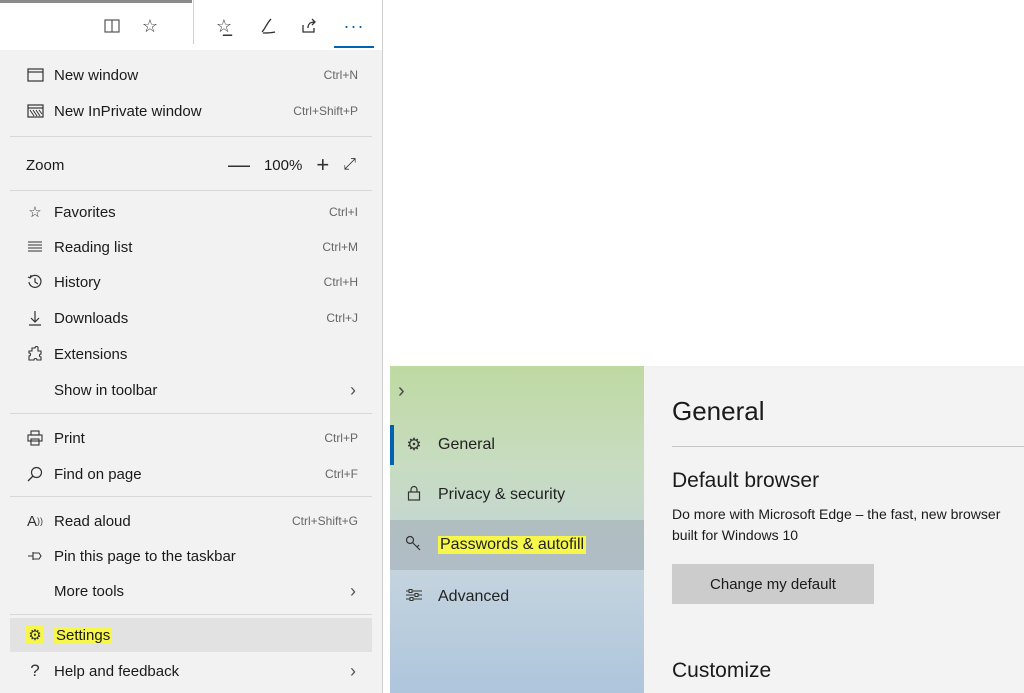  Describe the element at coordinates (502, 494) in the screenshot. I see `nav-item-label: Privacy & security` at that location.